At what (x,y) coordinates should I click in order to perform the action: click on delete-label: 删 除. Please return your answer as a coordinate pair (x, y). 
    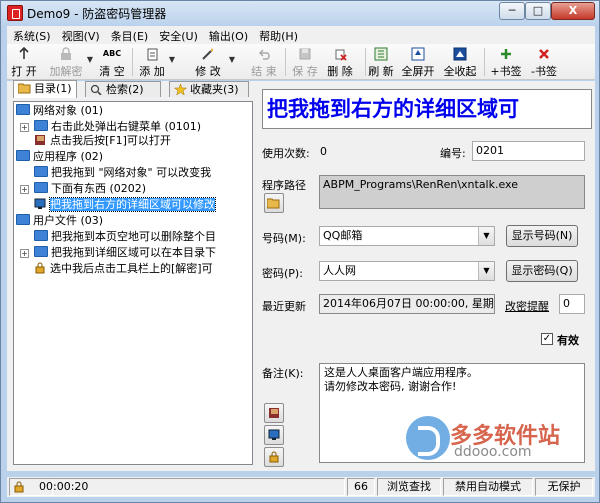
    Looking at the image, I should click on (340, 71).